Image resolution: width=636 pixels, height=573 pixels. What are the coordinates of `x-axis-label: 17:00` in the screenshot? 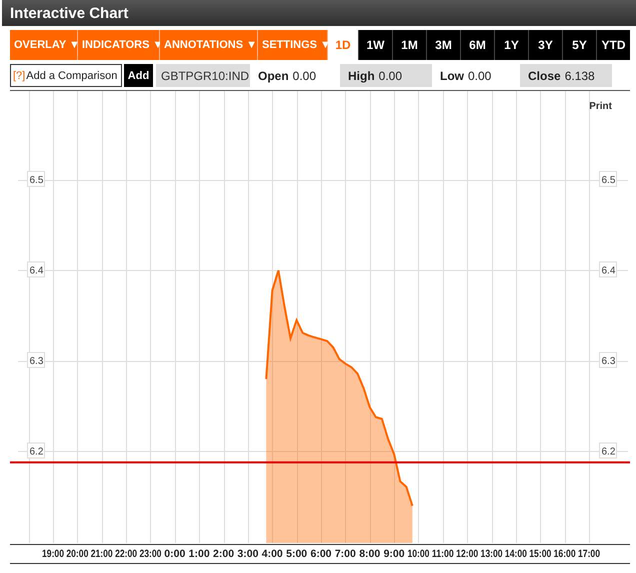 It's located at (591, 554).